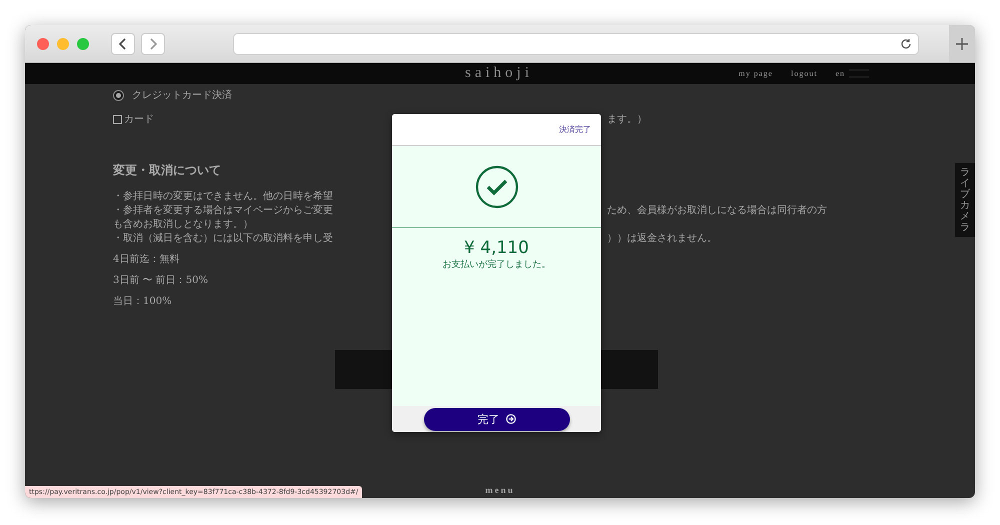 This screenshot has width=1000, height=525. I want to click on forward-button, so click(153, 43).